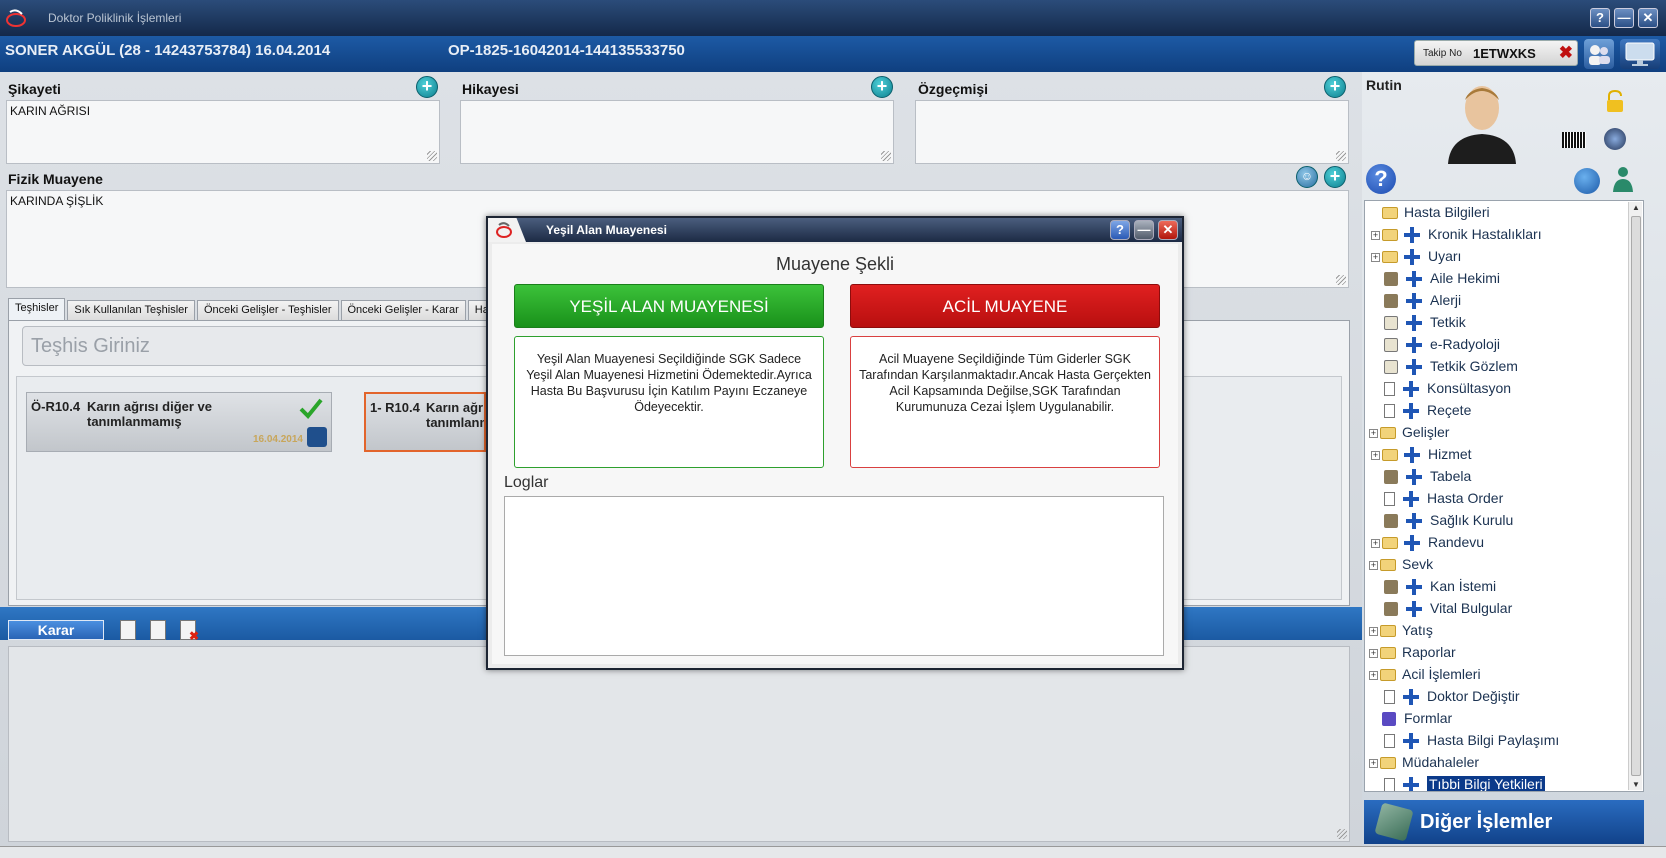 This screenshot has width=1666, height=858. Describe the element at coordinates (1442, 520) in the screenshot. I see `tree-item: Sağlık Kurulu` at that location.